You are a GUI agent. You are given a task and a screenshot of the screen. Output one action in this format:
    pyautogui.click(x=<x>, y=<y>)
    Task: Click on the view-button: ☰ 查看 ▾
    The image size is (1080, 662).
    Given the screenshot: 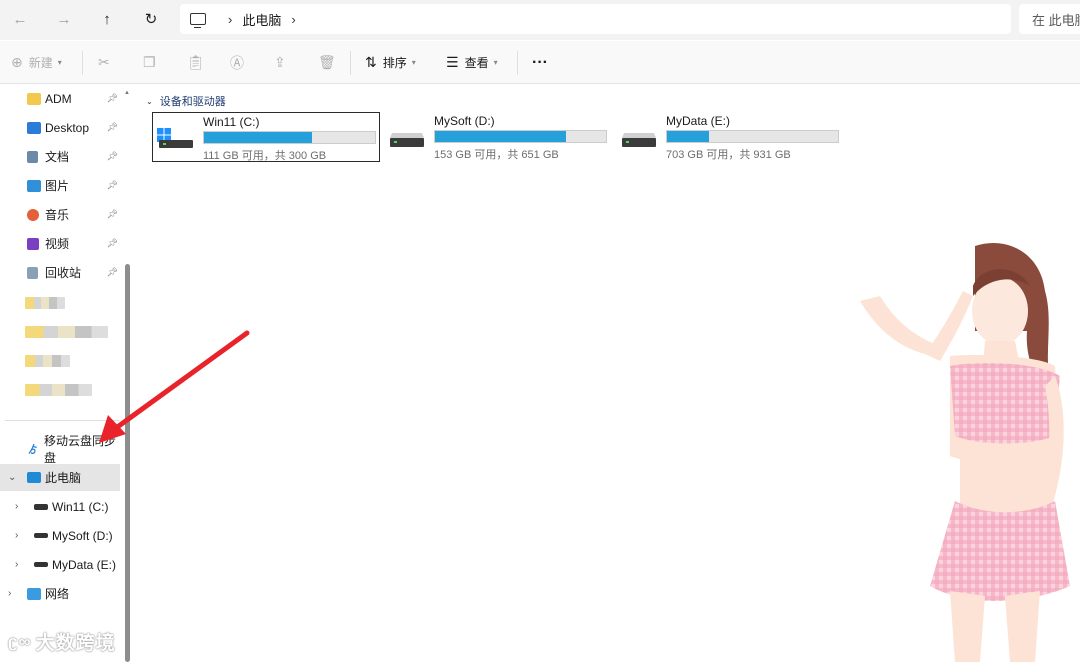 What is the action you would take?
    pyautogui.click(x=472, y=62)
    